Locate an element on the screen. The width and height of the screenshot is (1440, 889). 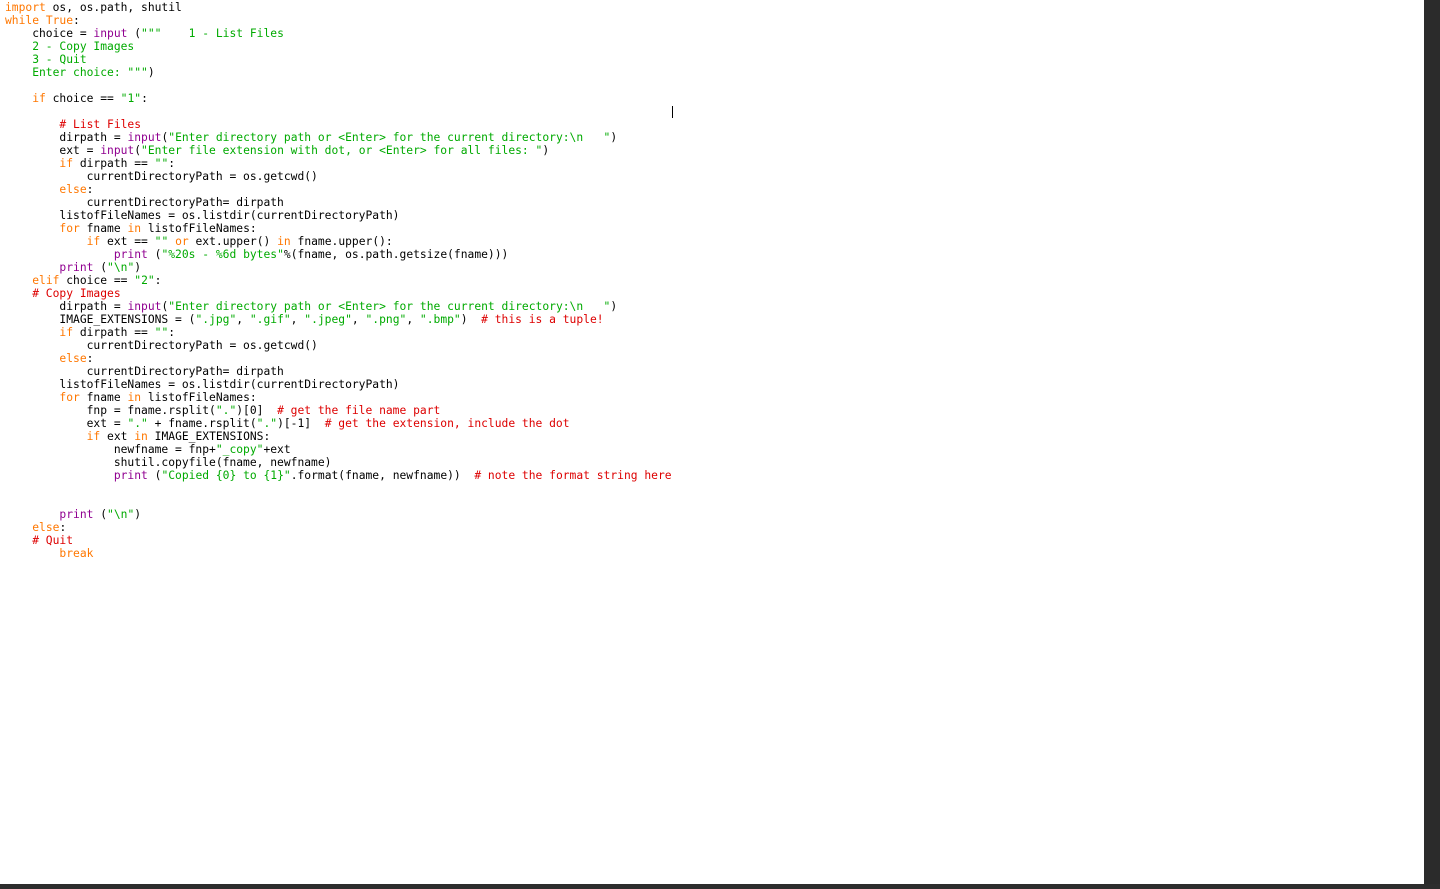
string-token: """ 1 - List Files is located at coordinates (212, 33).